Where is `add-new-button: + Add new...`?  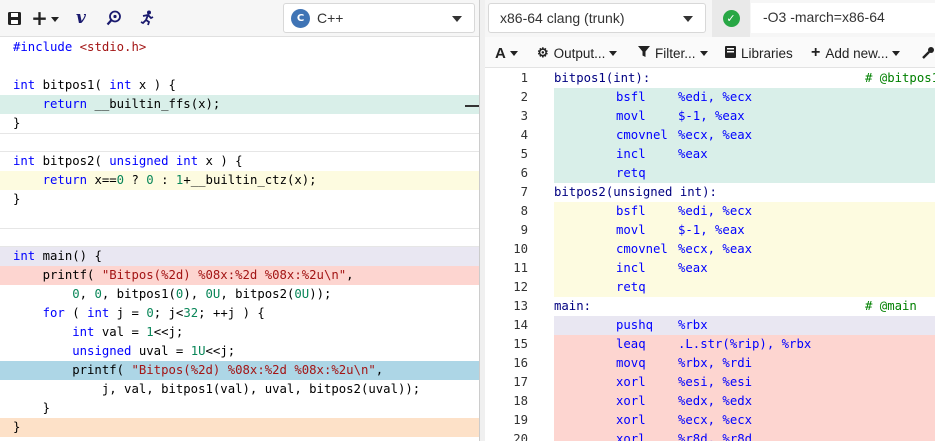
add-new-button: + Add new... is located at coordinates (856, 53).